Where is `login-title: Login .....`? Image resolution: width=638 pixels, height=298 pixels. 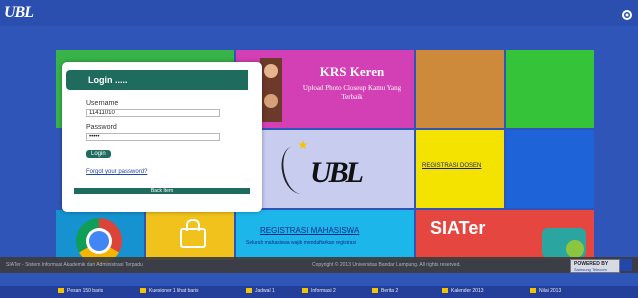
login-title: Login ..... is located at coordinates (108, 80).